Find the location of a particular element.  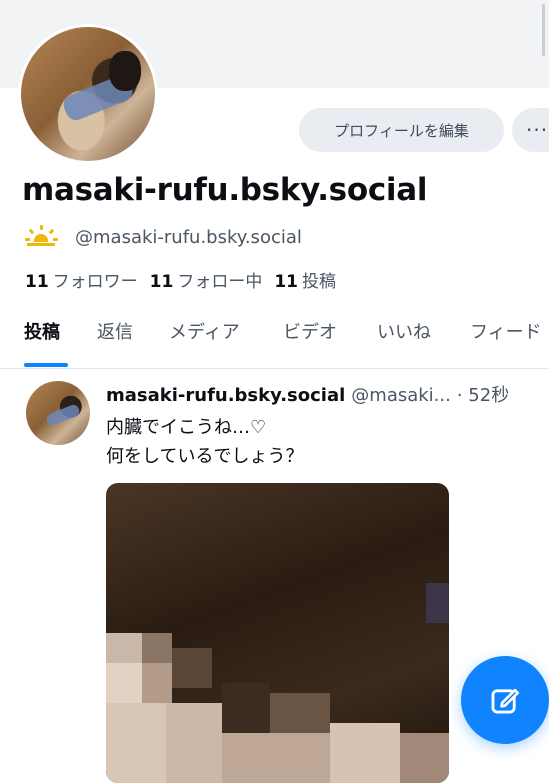

more-options-button: ··· is located at coordinates (530, 130).